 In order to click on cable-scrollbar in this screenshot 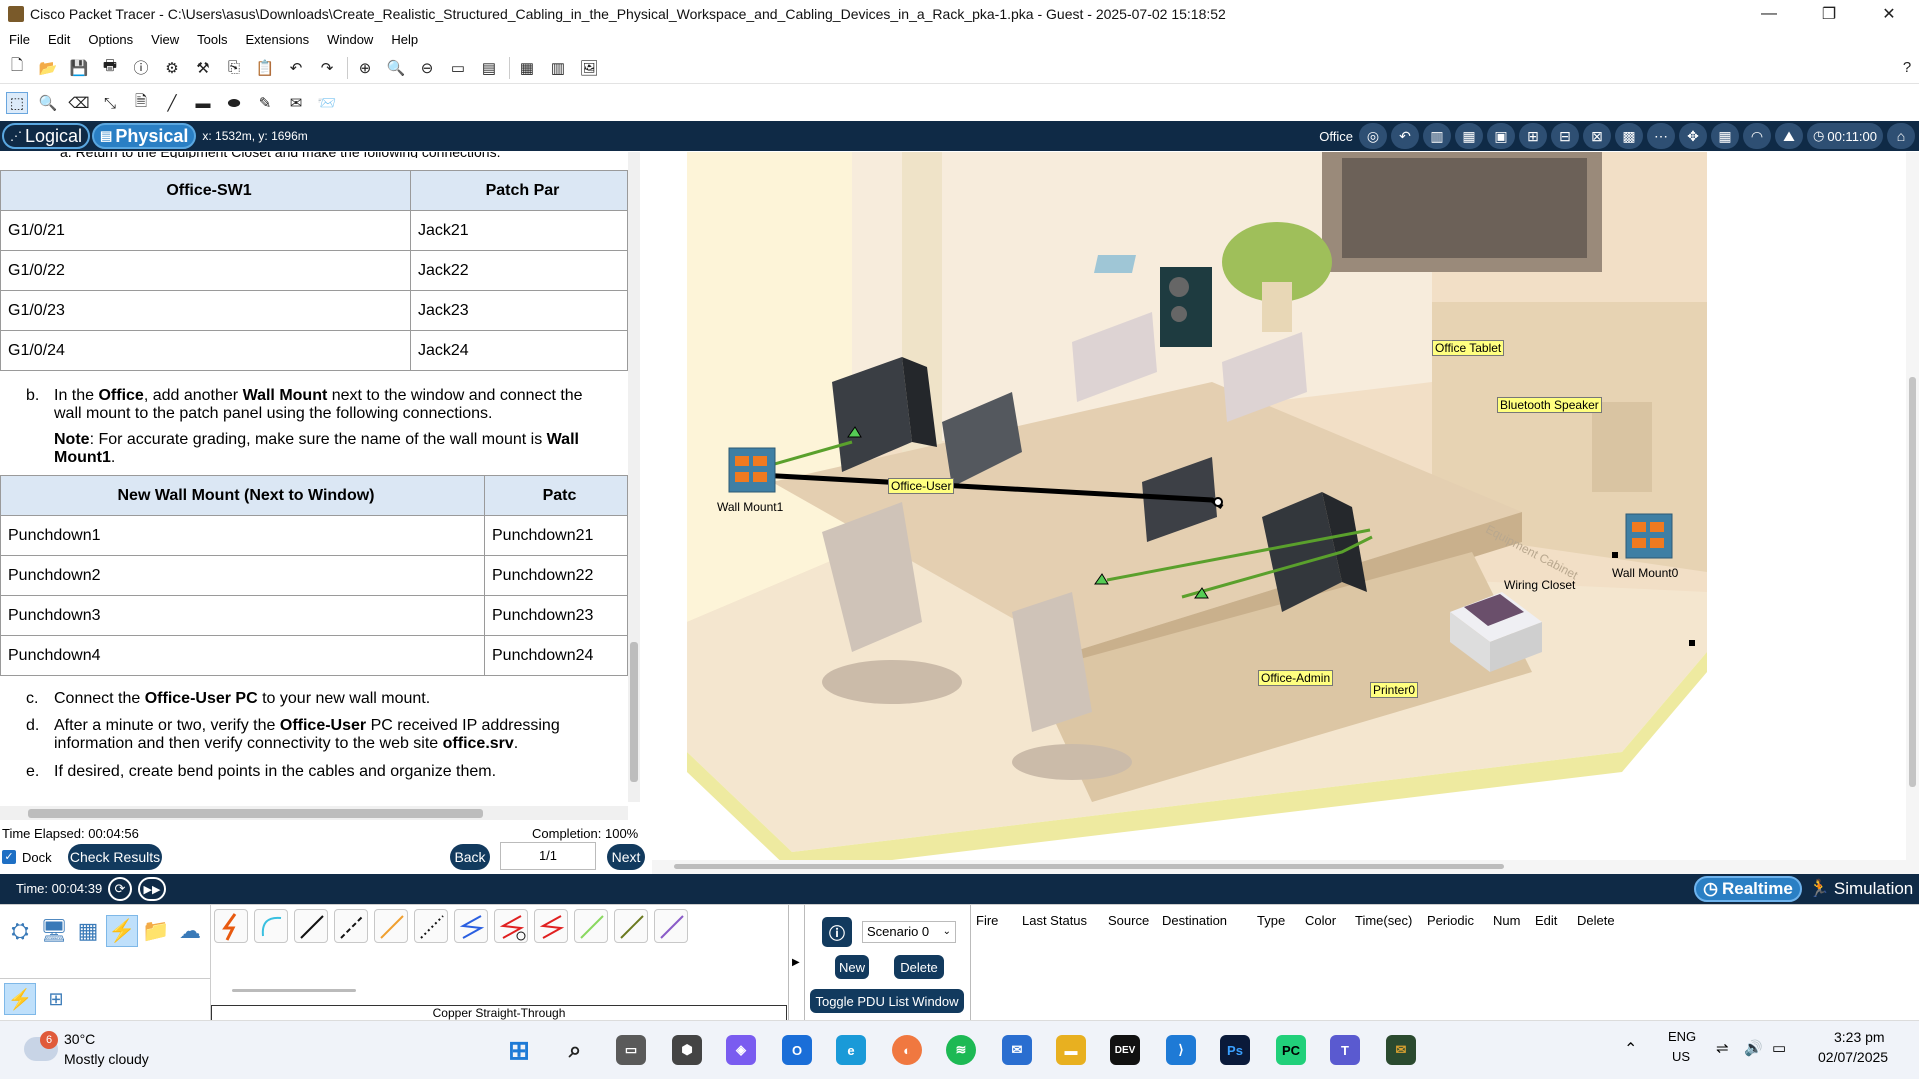, I will do `click(294, 990)`.